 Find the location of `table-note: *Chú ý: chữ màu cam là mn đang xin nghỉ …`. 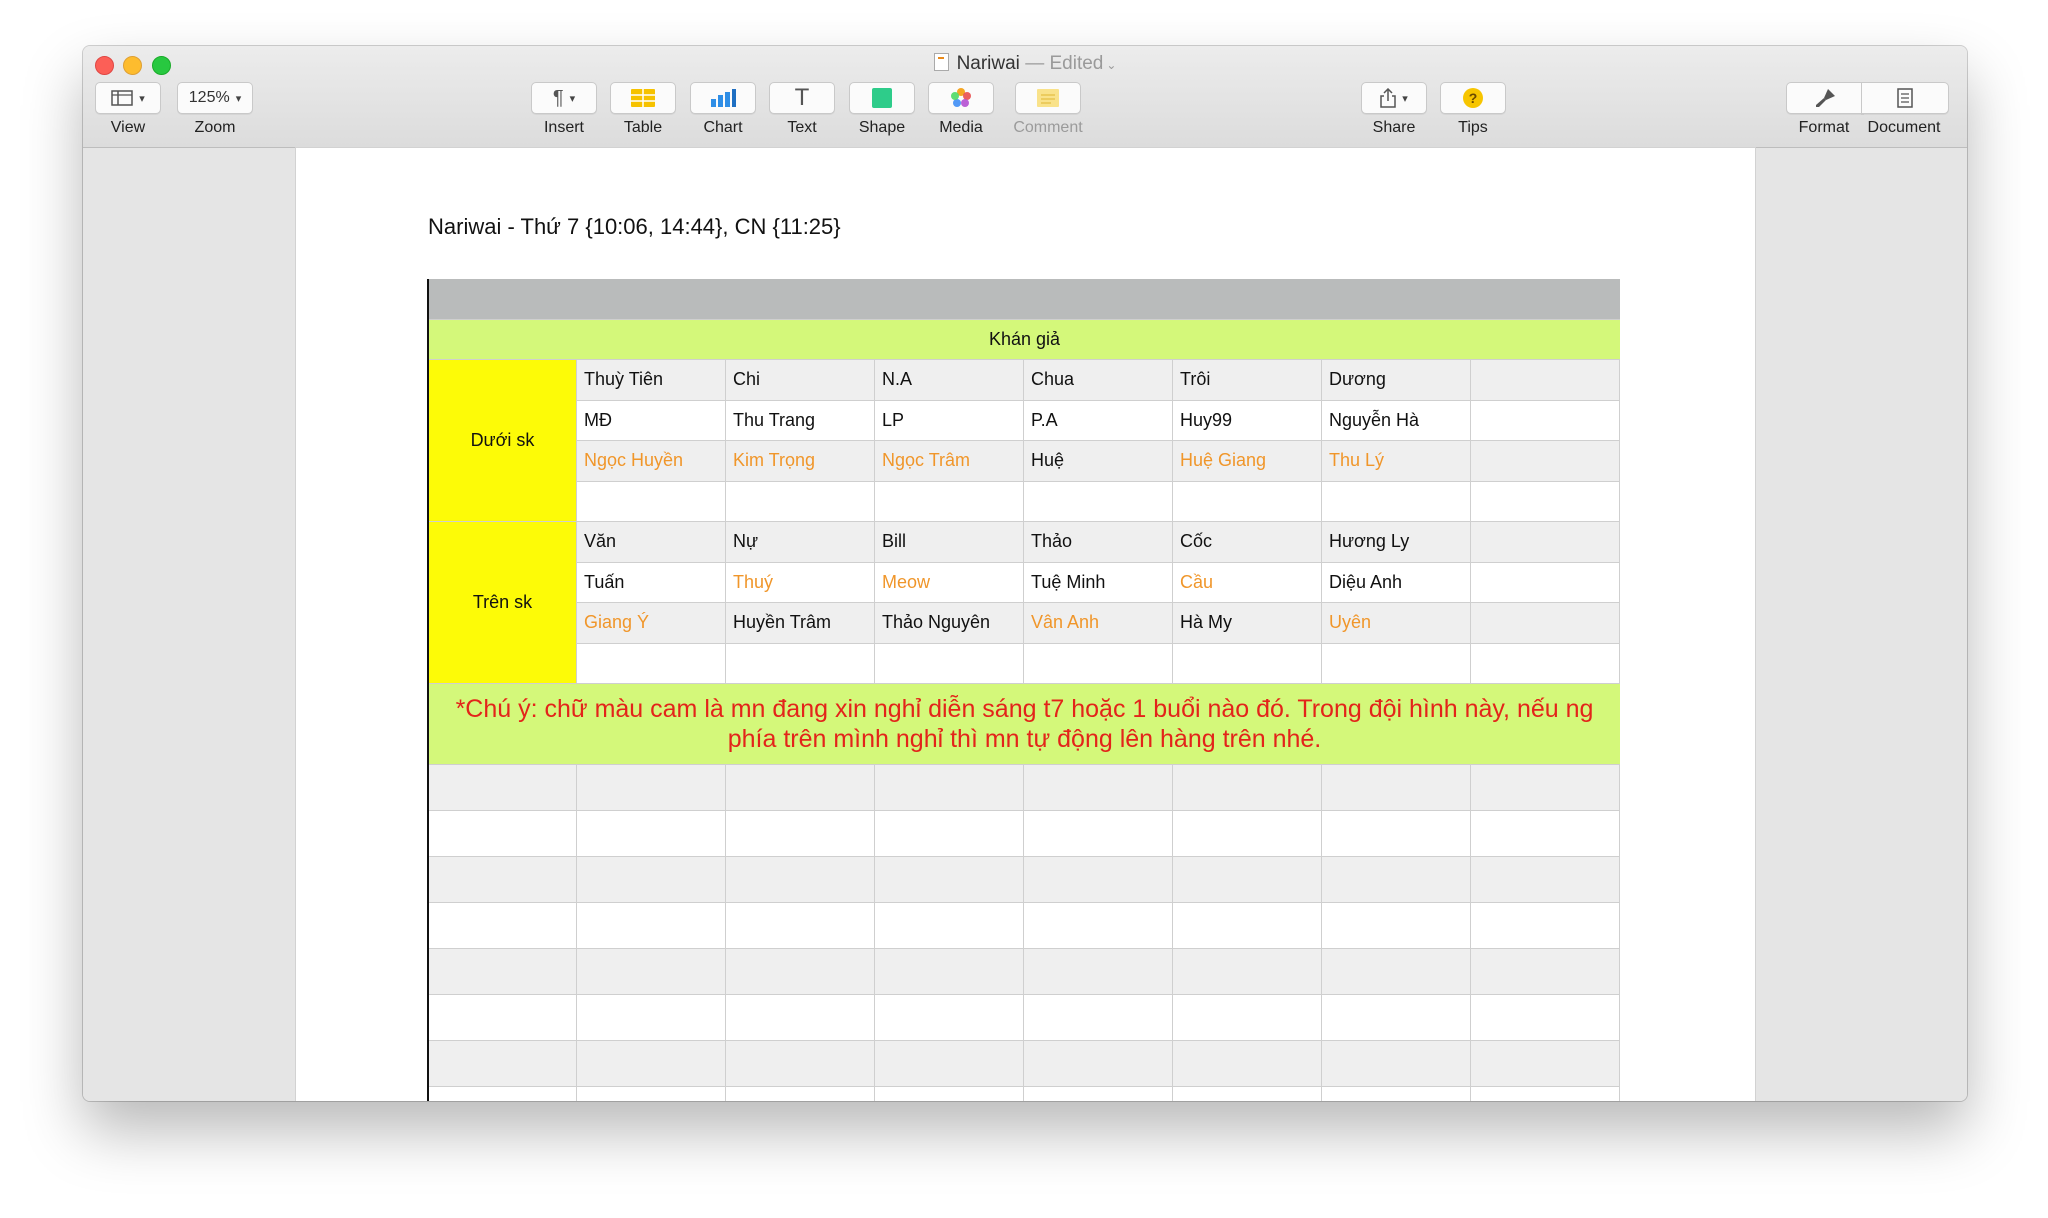

table-note: *Chú ý: chữ màu cam là mn đang xin nghỉ … is located at coordinates (1024, 724).